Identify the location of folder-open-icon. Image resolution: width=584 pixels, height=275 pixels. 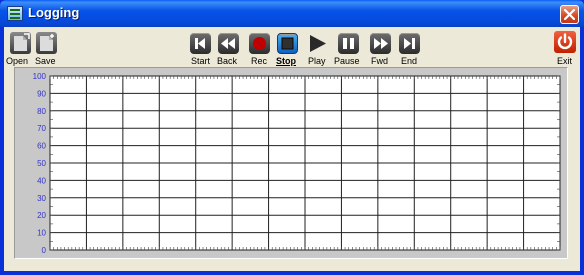
(20, 43).